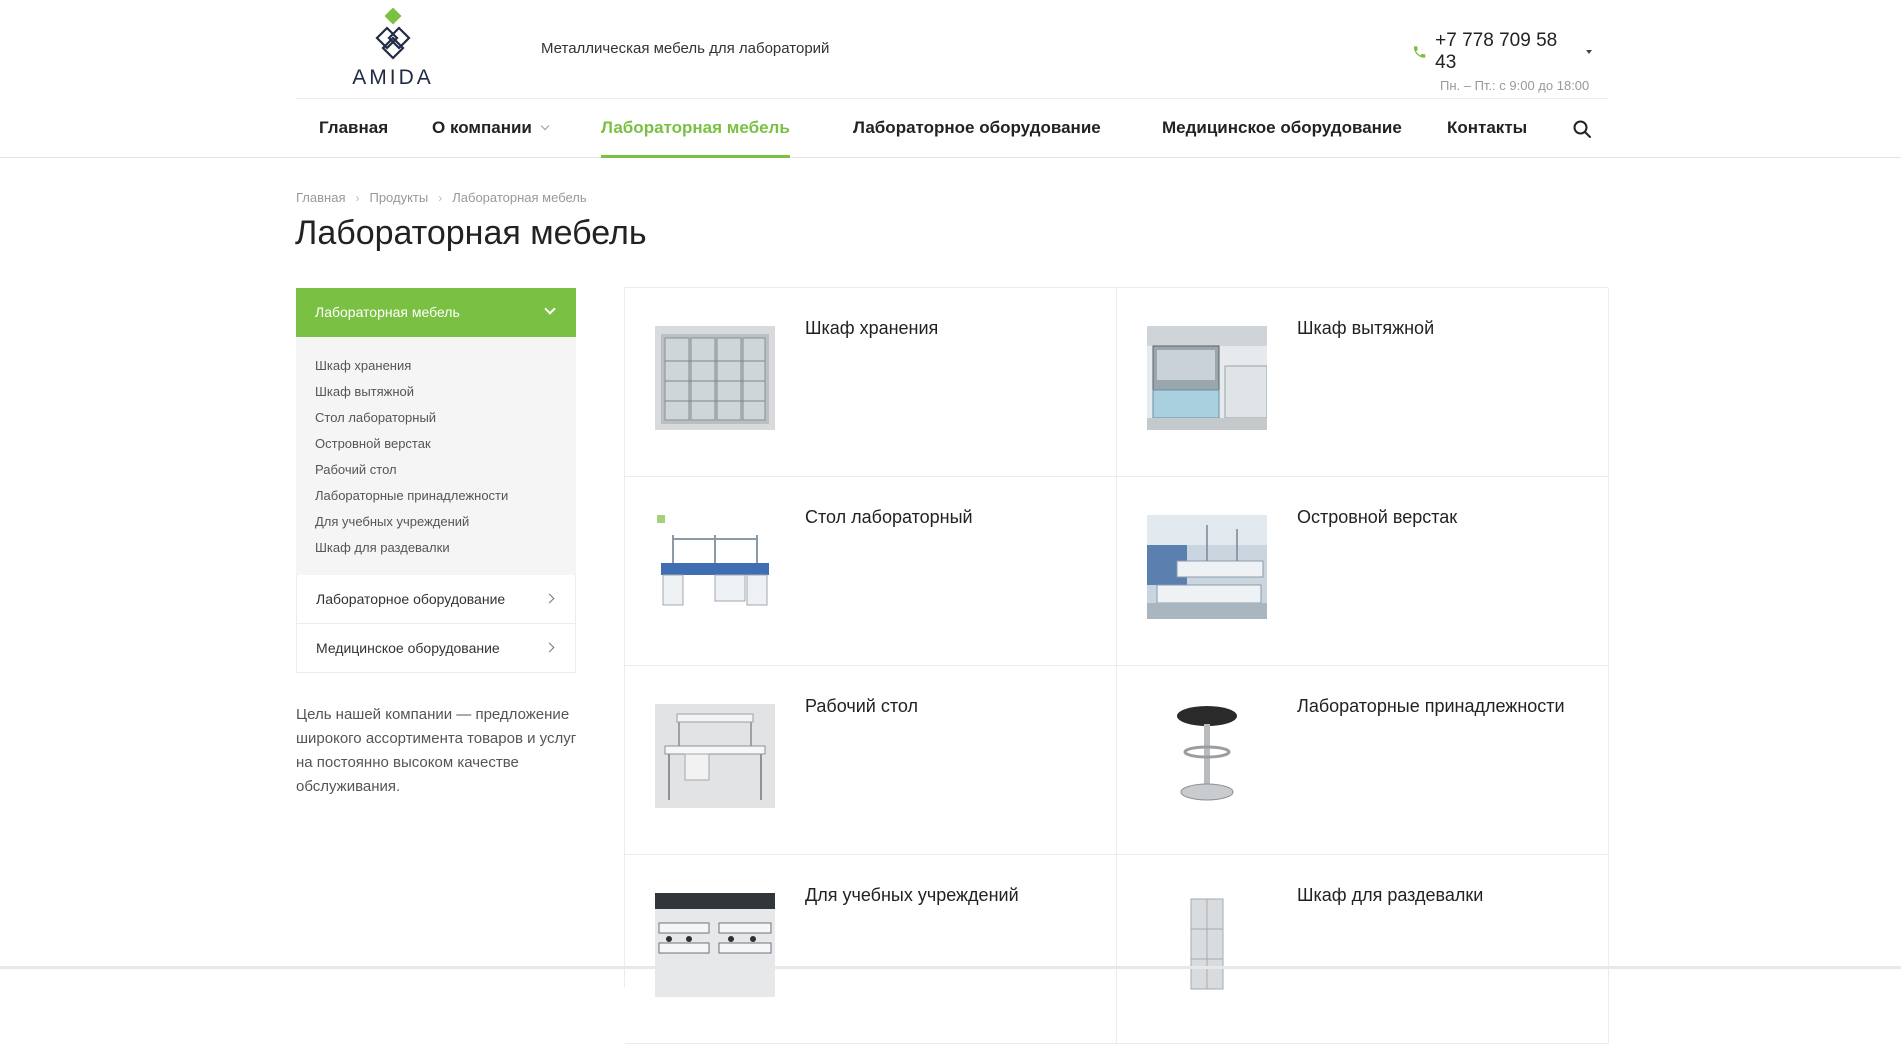 The image size is (1901, 1044). Describe the element at coordinates (445, 444) in the screenshot. I see `sidebar-subitem-island-bench: Островной верстак` at that location.